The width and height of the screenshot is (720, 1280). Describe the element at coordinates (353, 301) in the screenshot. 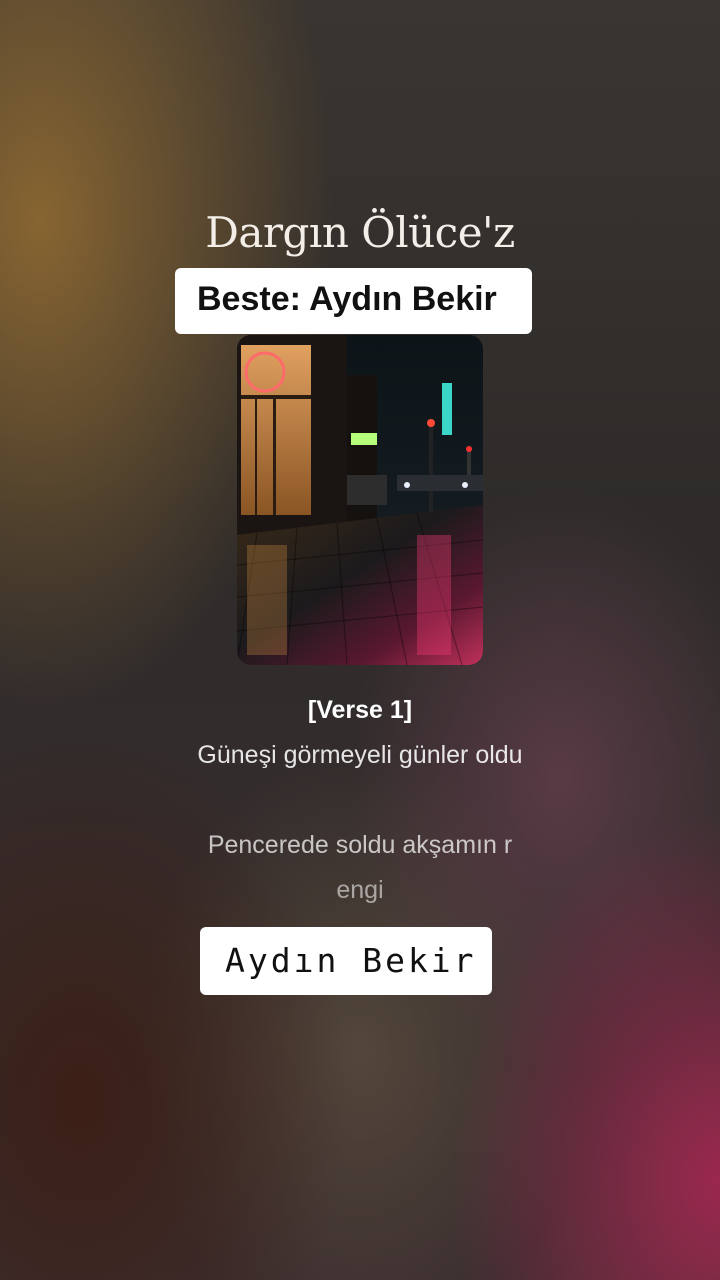

I see `composer-label: Beste: Aydın Bekir` at that location.